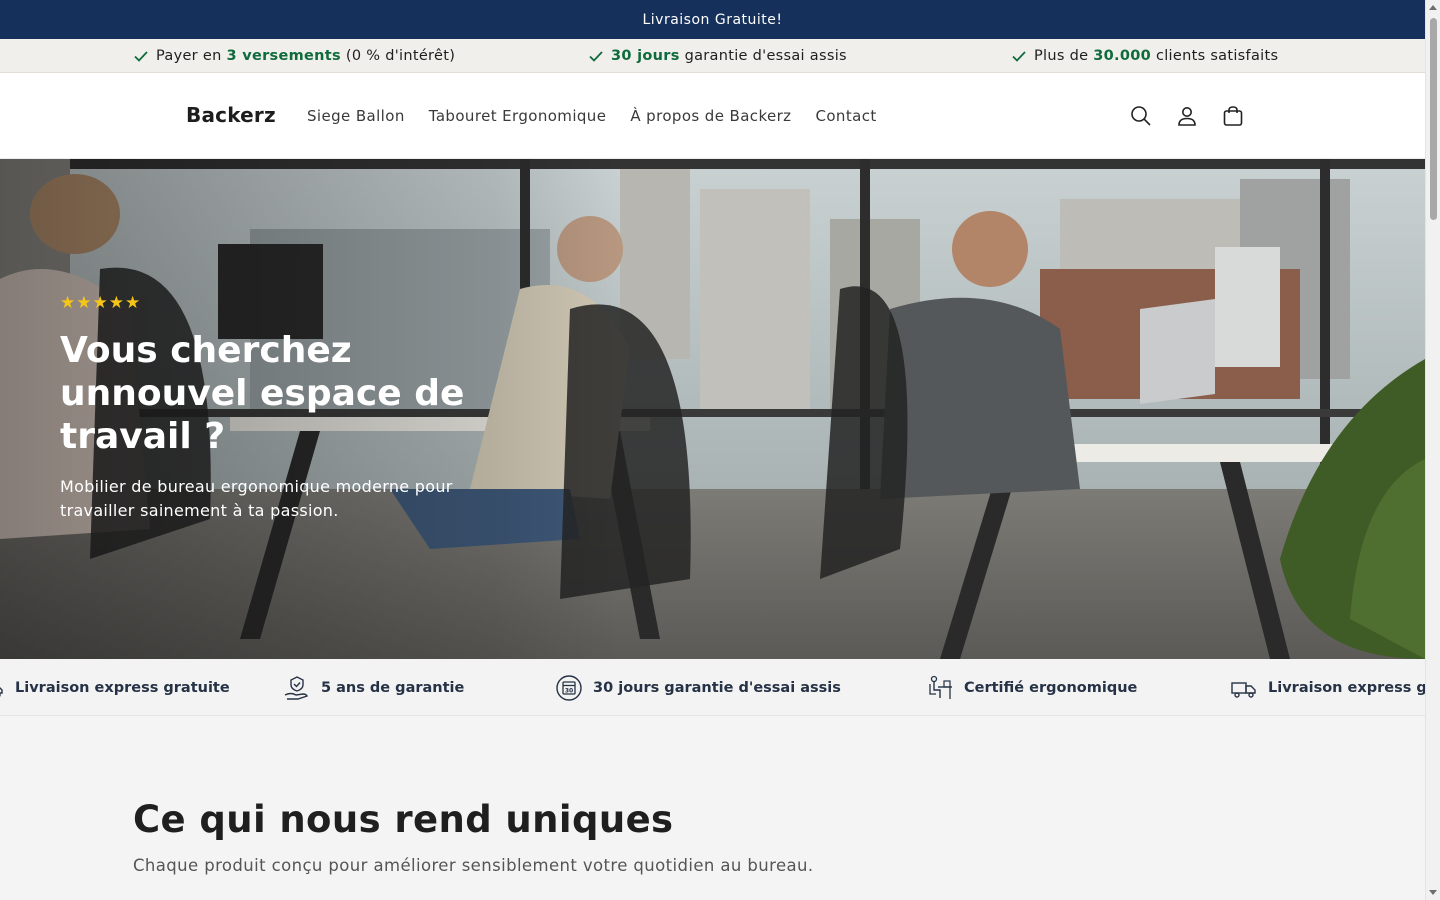 This screenshot has width=1440, height=900. I want to click on usp-item-customers: Plus de 30.000 clients satisfaits, so click(1144, 56).